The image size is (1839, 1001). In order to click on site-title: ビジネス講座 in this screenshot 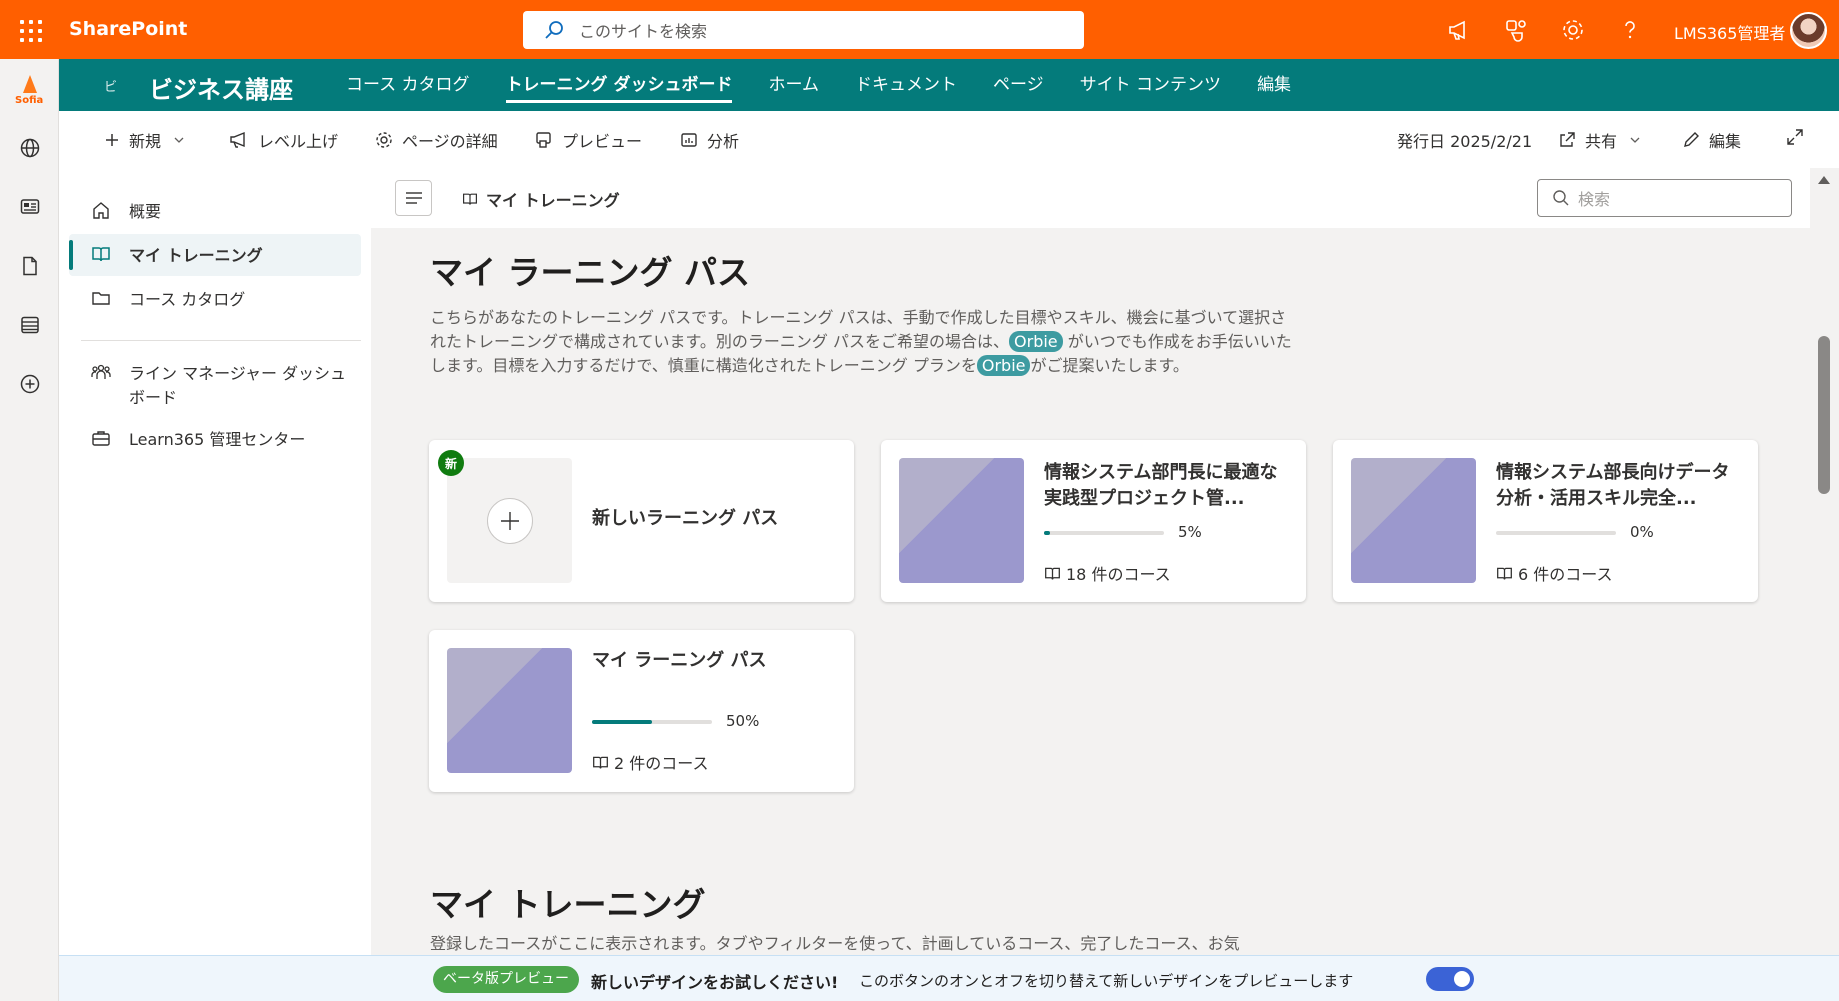, I will do `click(221, 87)`.